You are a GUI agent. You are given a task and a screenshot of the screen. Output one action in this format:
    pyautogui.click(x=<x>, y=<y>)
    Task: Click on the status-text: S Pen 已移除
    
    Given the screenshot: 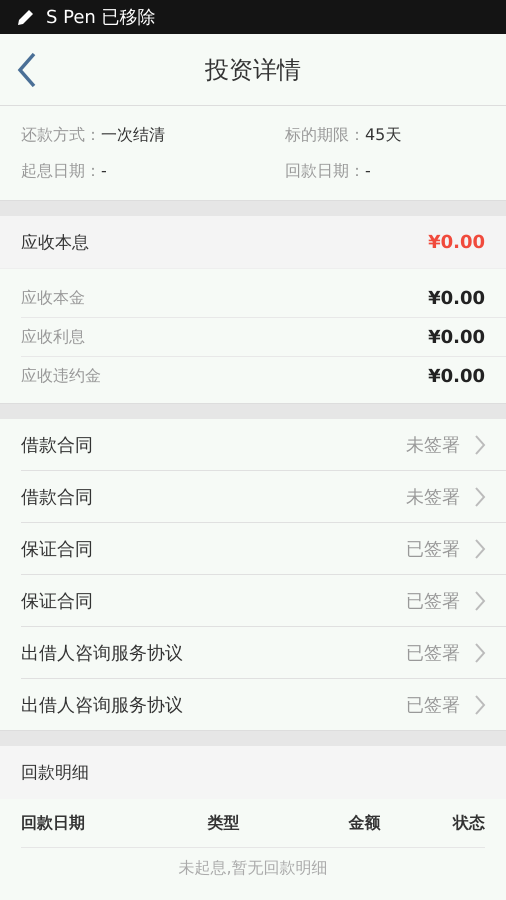 What is the action you would take?
    pyautogui.click(x=101, y=17)
    